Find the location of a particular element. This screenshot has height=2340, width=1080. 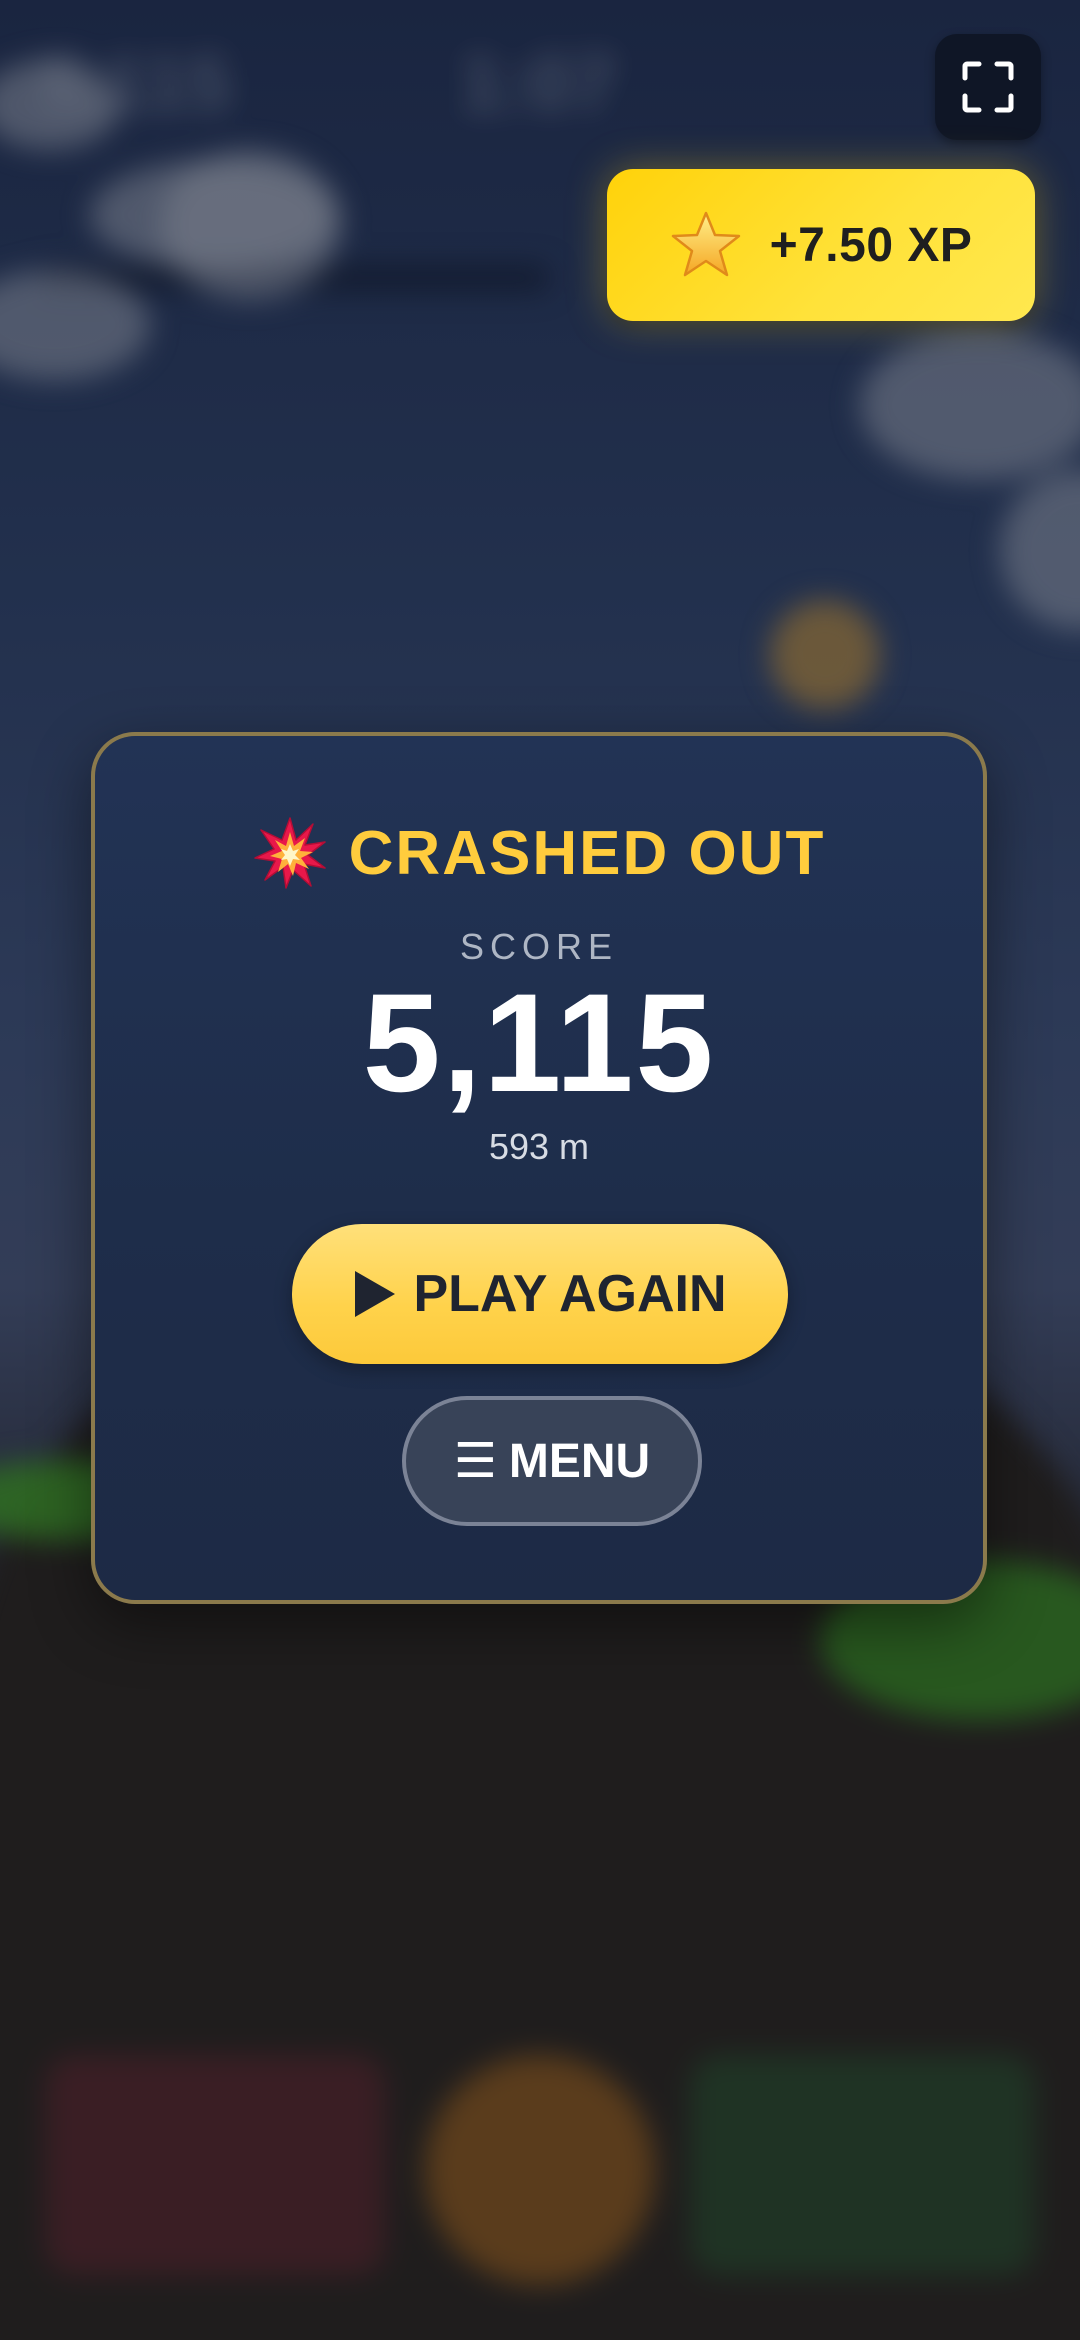

menu-button: ☰ MENU is located at coordinates (552, 1461).